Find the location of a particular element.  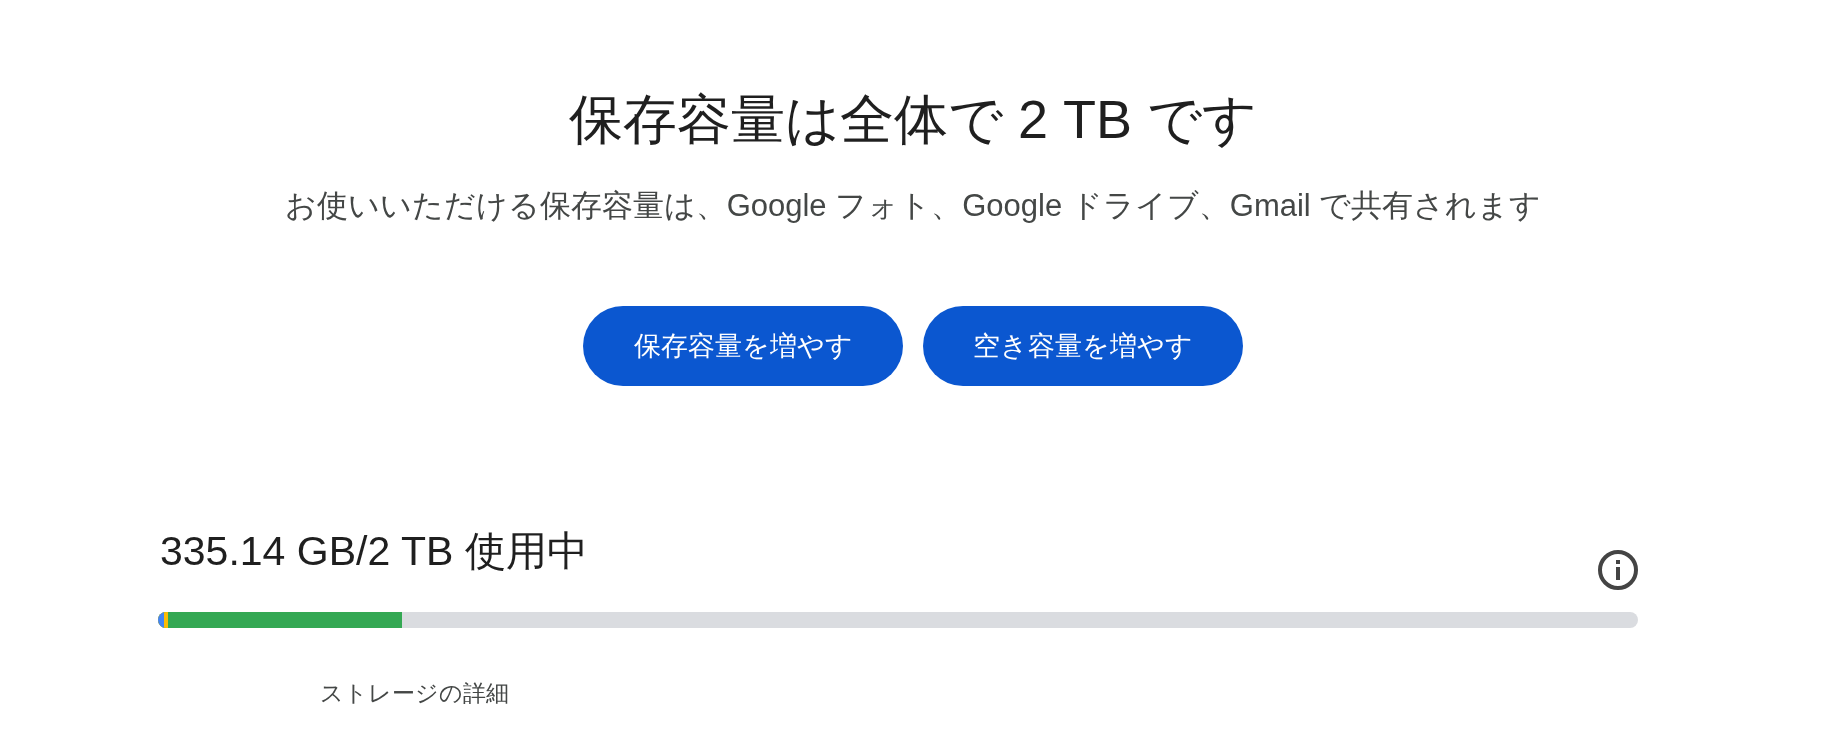

storage-details-link: ストレージの詳細 is located at coordinates (1073, 693).